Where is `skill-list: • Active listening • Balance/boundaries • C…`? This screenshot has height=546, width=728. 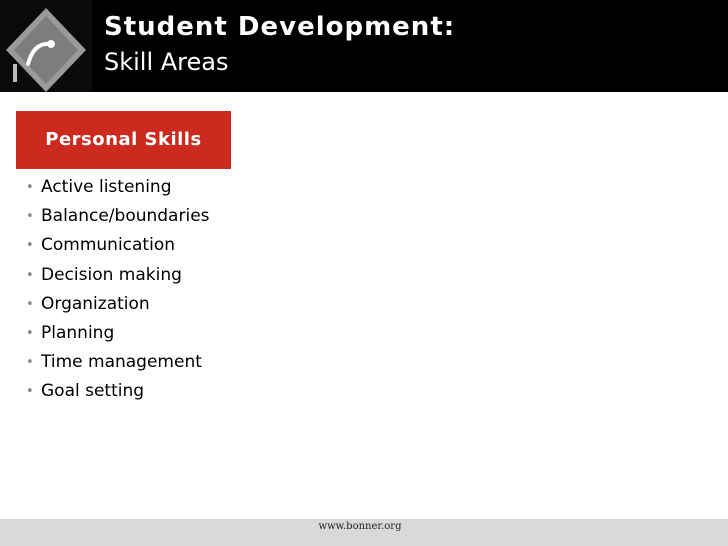 skill-list: • Active listening • Balance/boundaries • C… is located at coordinates (118, 292).